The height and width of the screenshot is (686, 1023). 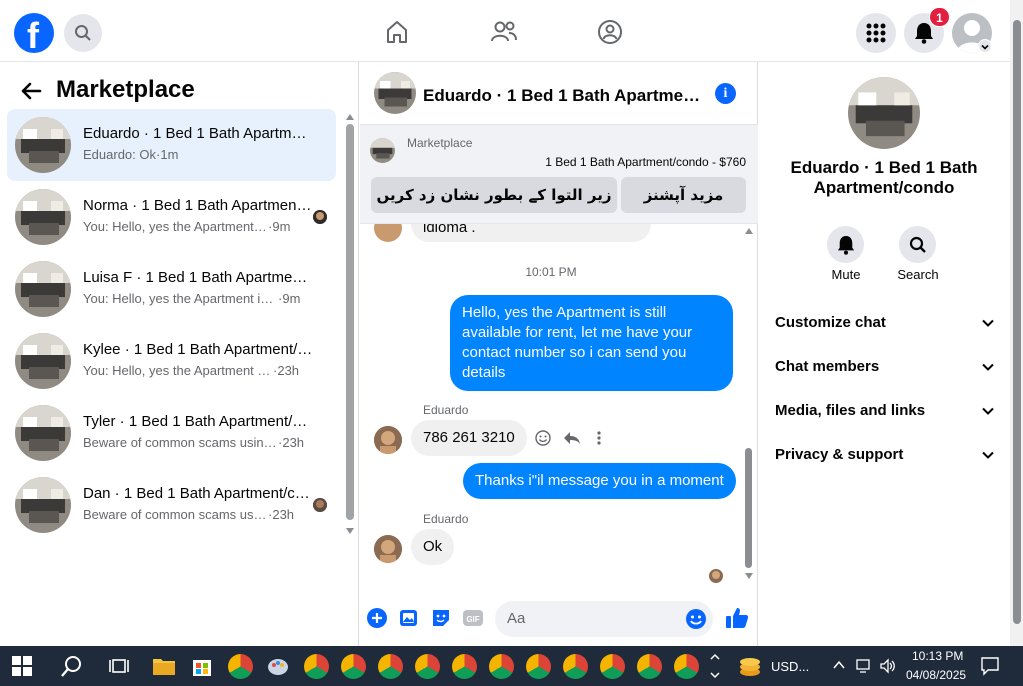 I want to click on conversation-time: 9m, so click(x=281, y=226).